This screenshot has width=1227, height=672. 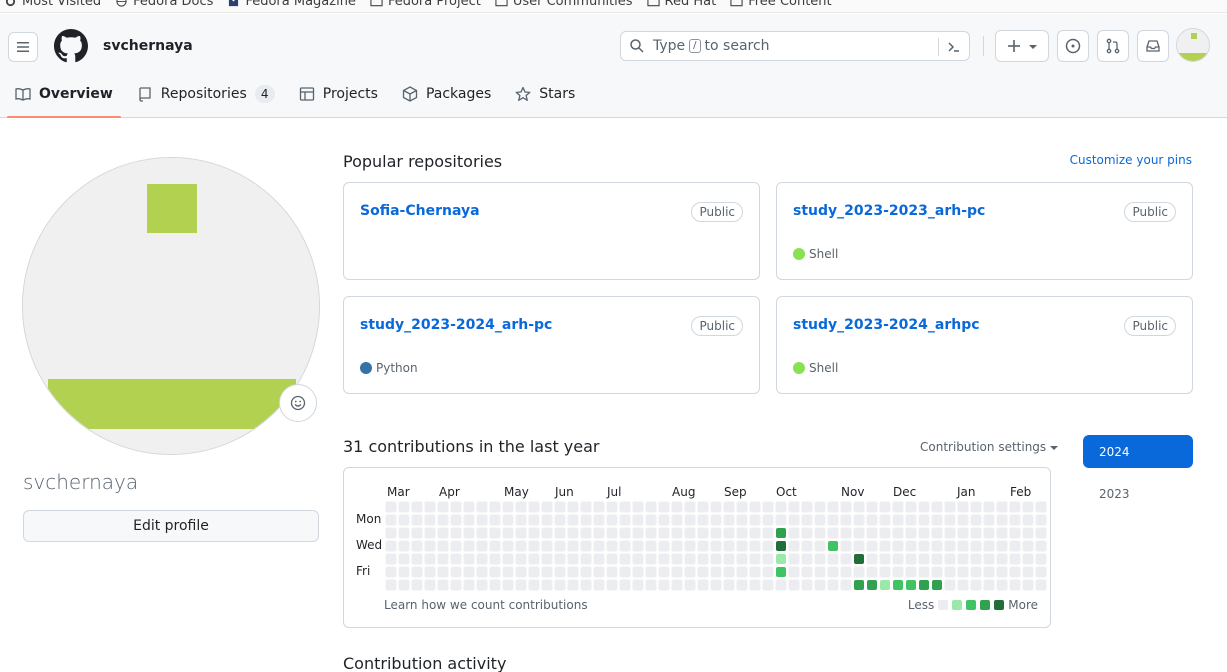 What do you see at coordinates (781, 4) in the screenshot?
I see `bookmark-free-content: Free Content` at bounding box center [781, 4].